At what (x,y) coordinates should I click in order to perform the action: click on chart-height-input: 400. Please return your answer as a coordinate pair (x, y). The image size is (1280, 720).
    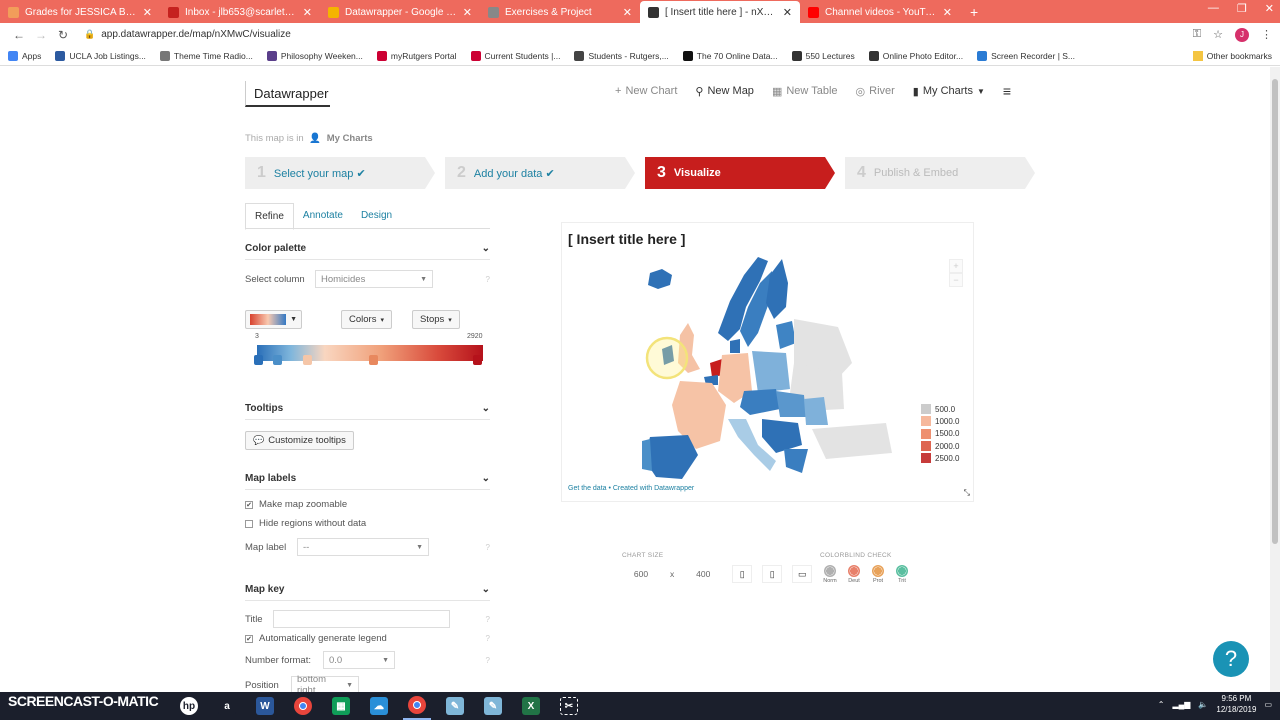
    Looking at the image, I should click on (703, 574).